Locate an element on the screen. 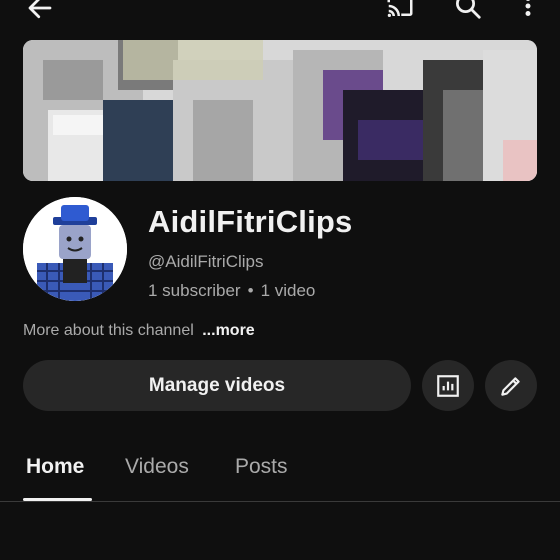 The height and width of the screenshot is (560, 560). edit-channel-button is located at coordinates (511, 385).